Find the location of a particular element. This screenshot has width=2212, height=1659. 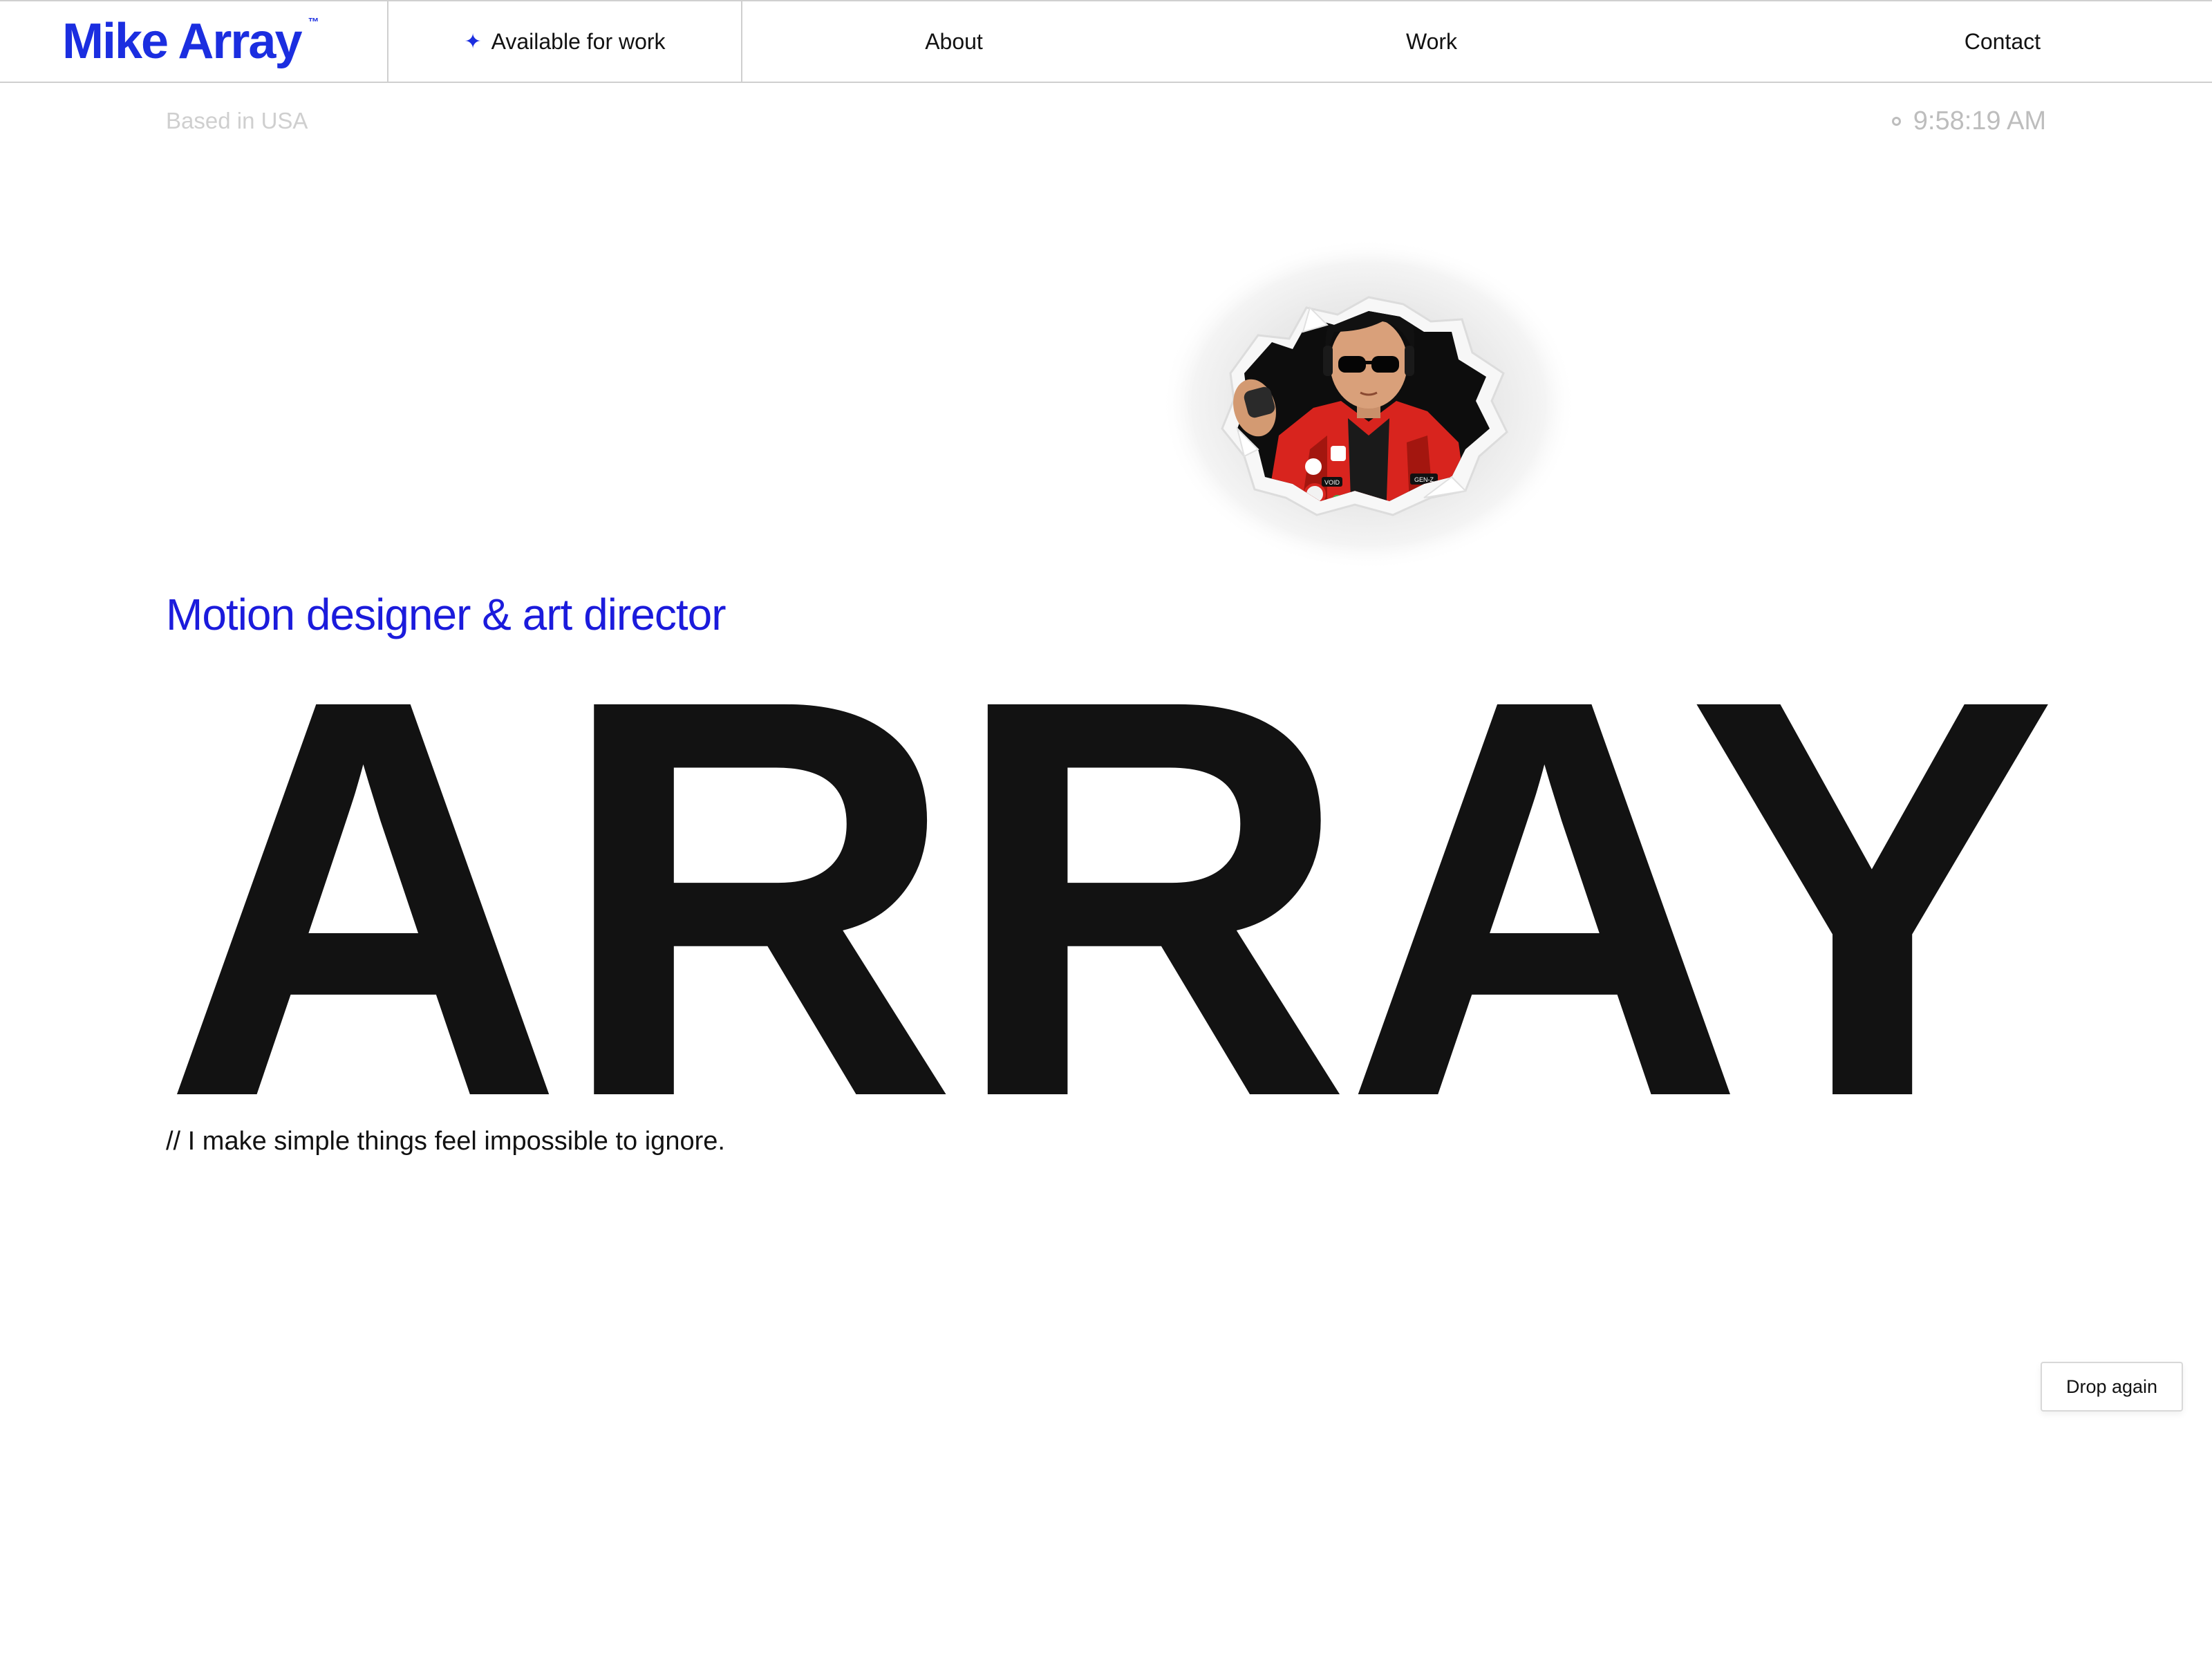

avatar-illustration: VOID GEN-Z is located at coordinates (1368, 401).